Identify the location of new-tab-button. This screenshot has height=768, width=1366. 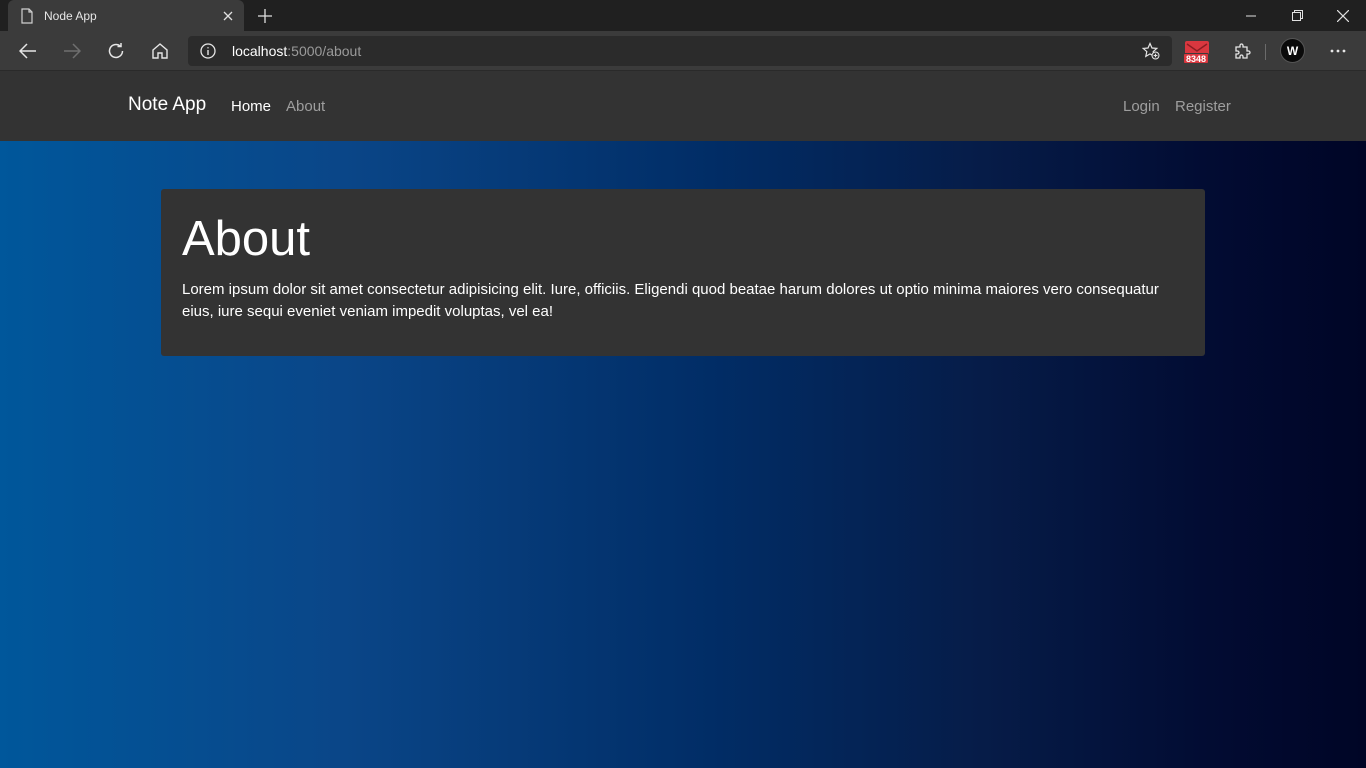
(265, 16).